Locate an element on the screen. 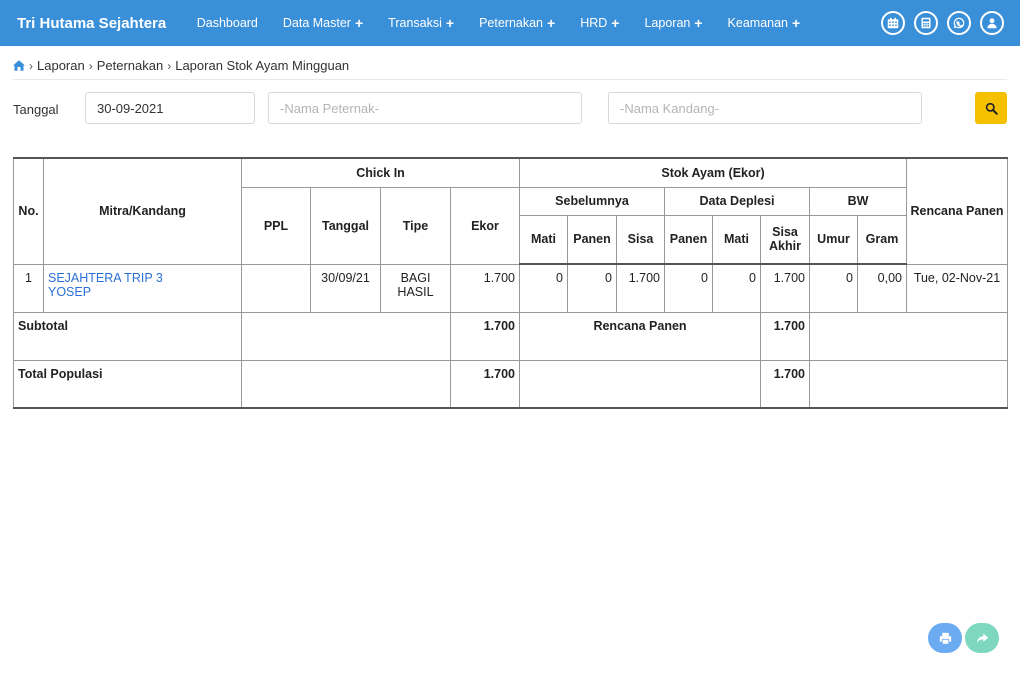  nav-item-label: HRD is located at coordinates (594, 23).